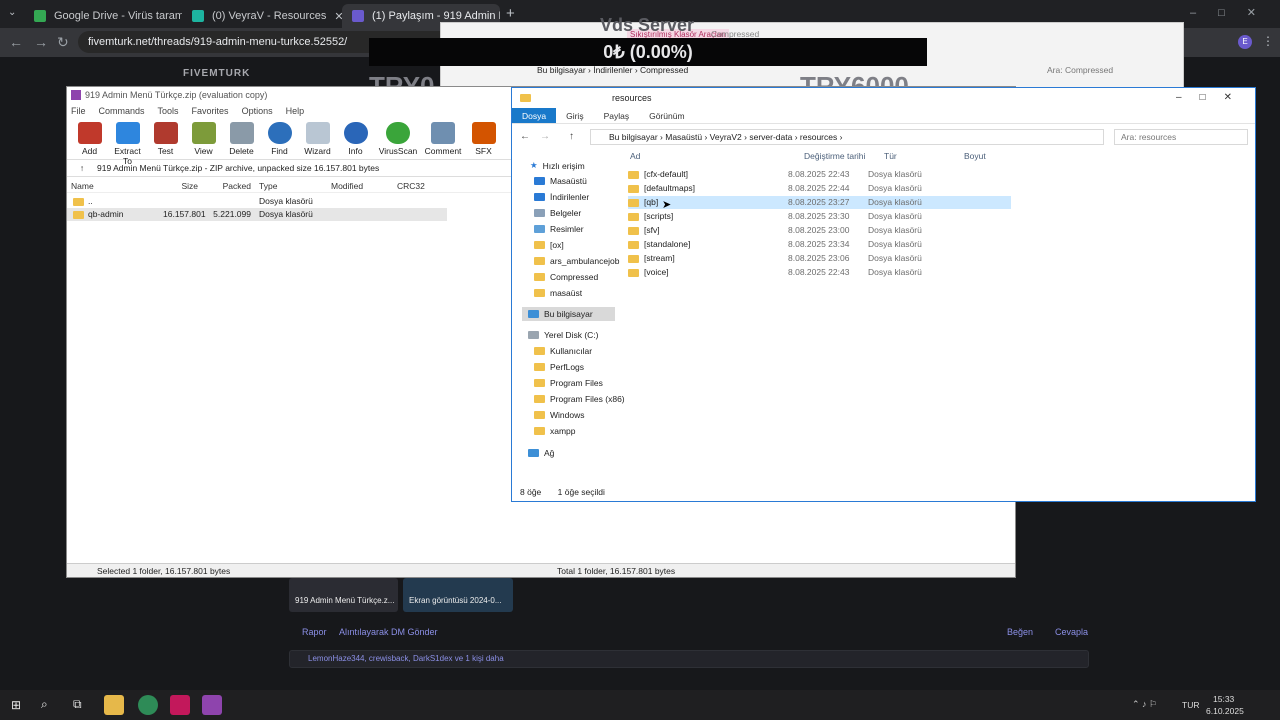 The height and width of the screenshot is (720, 1280). What do you see at coordinates (82, 168) in the screenshot?
I see `up-arrow-icon: ↑` at bounding box center [82, 168].